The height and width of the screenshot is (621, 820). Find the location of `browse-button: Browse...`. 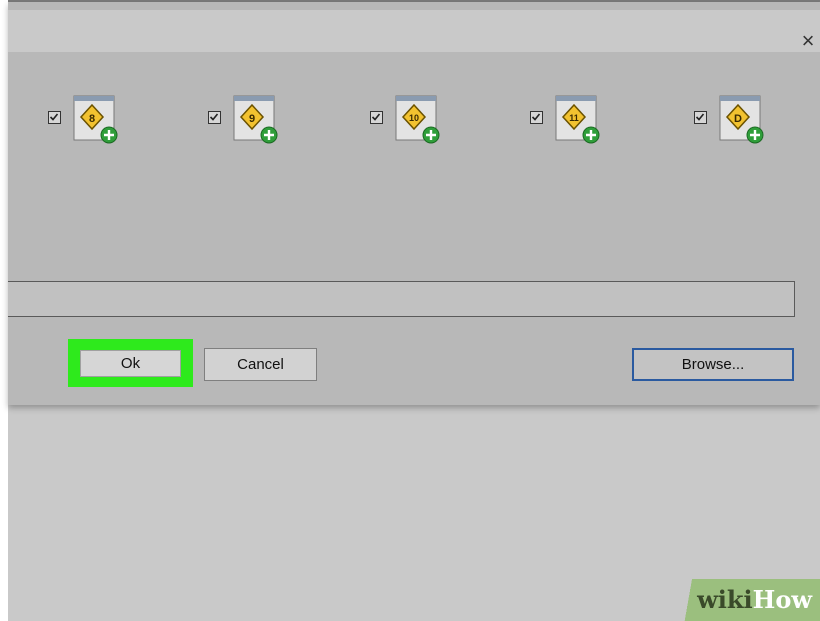

browse-button: Browse... is located at coordinates (713, 364).